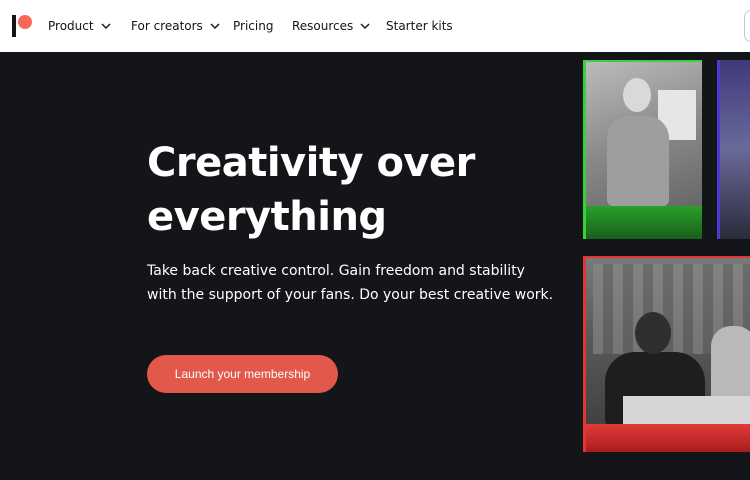 The width and height of the screenshot is (750, 480). Describe the element at coordinates (747, 26) in the screenshot. I see `nav-edge-control` at that location.